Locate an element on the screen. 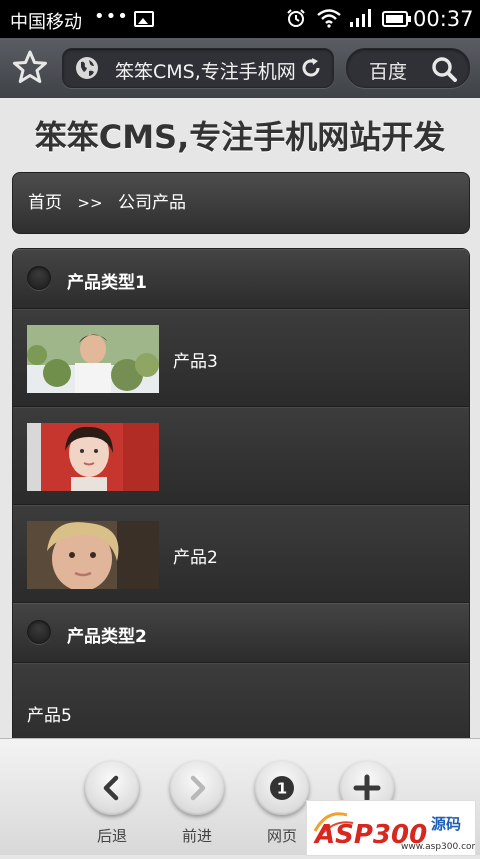 The width and height of the screenshot is (480, 859). globe-icon is located at coordinates (87, 68).